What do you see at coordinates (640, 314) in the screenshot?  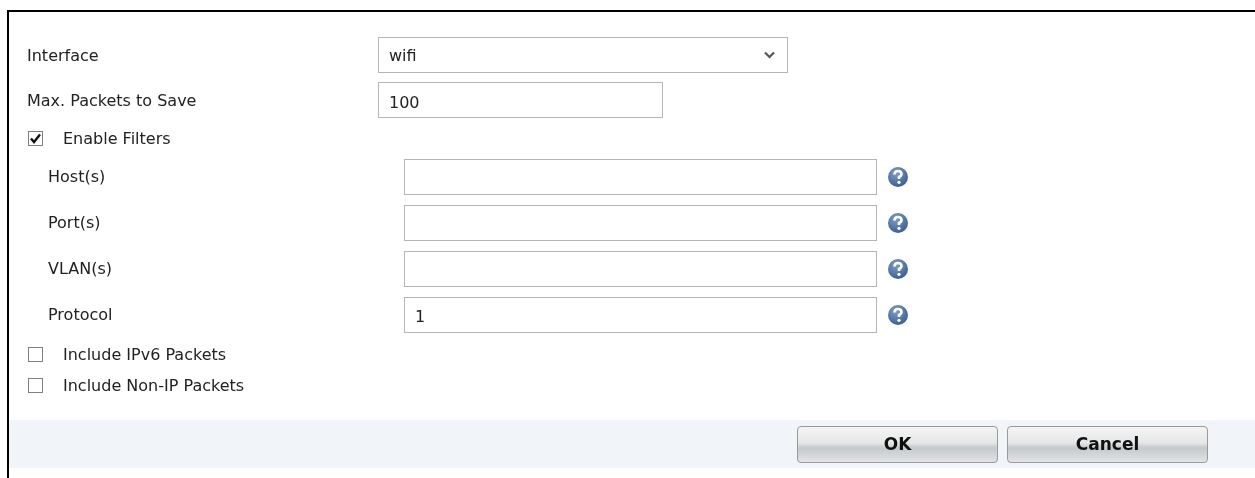 I see `text-field: 1` at bounding box center [640, 314].